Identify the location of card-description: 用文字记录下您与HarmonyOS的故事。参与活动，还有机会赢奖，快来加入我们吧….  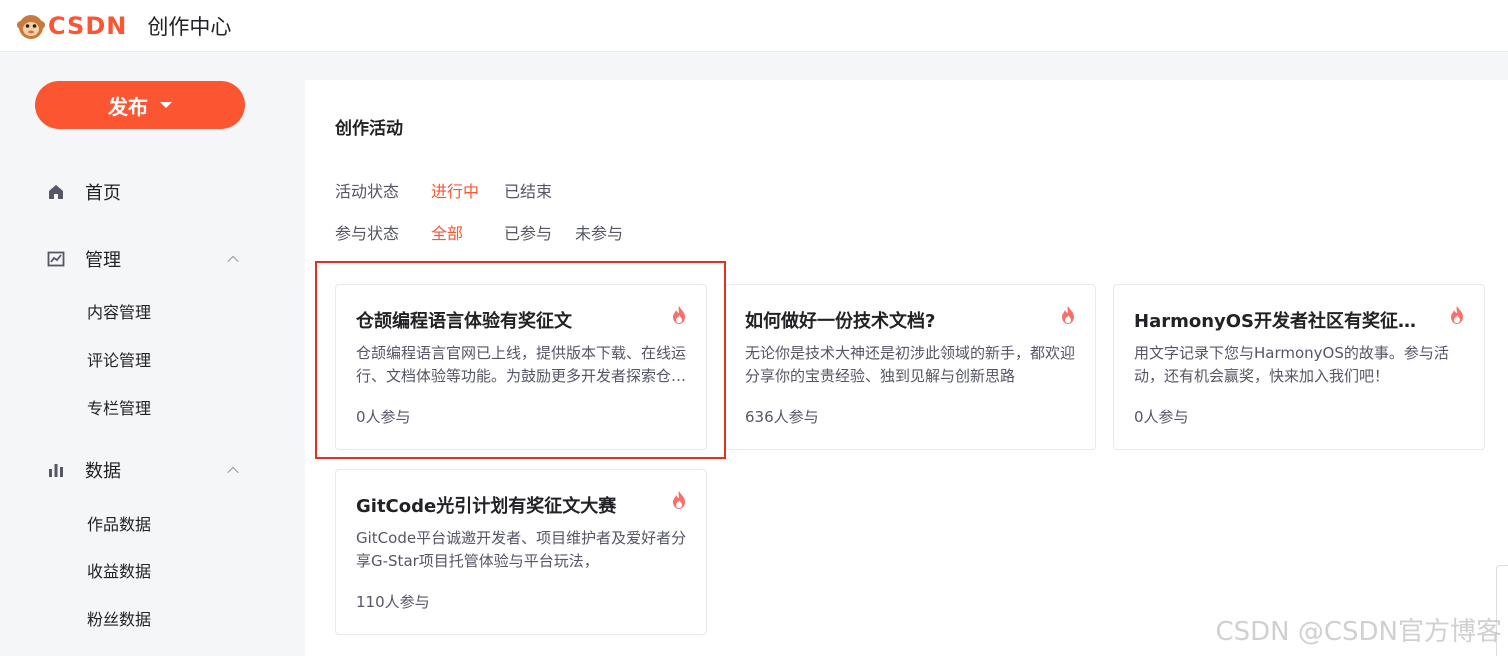
(1291, 364).